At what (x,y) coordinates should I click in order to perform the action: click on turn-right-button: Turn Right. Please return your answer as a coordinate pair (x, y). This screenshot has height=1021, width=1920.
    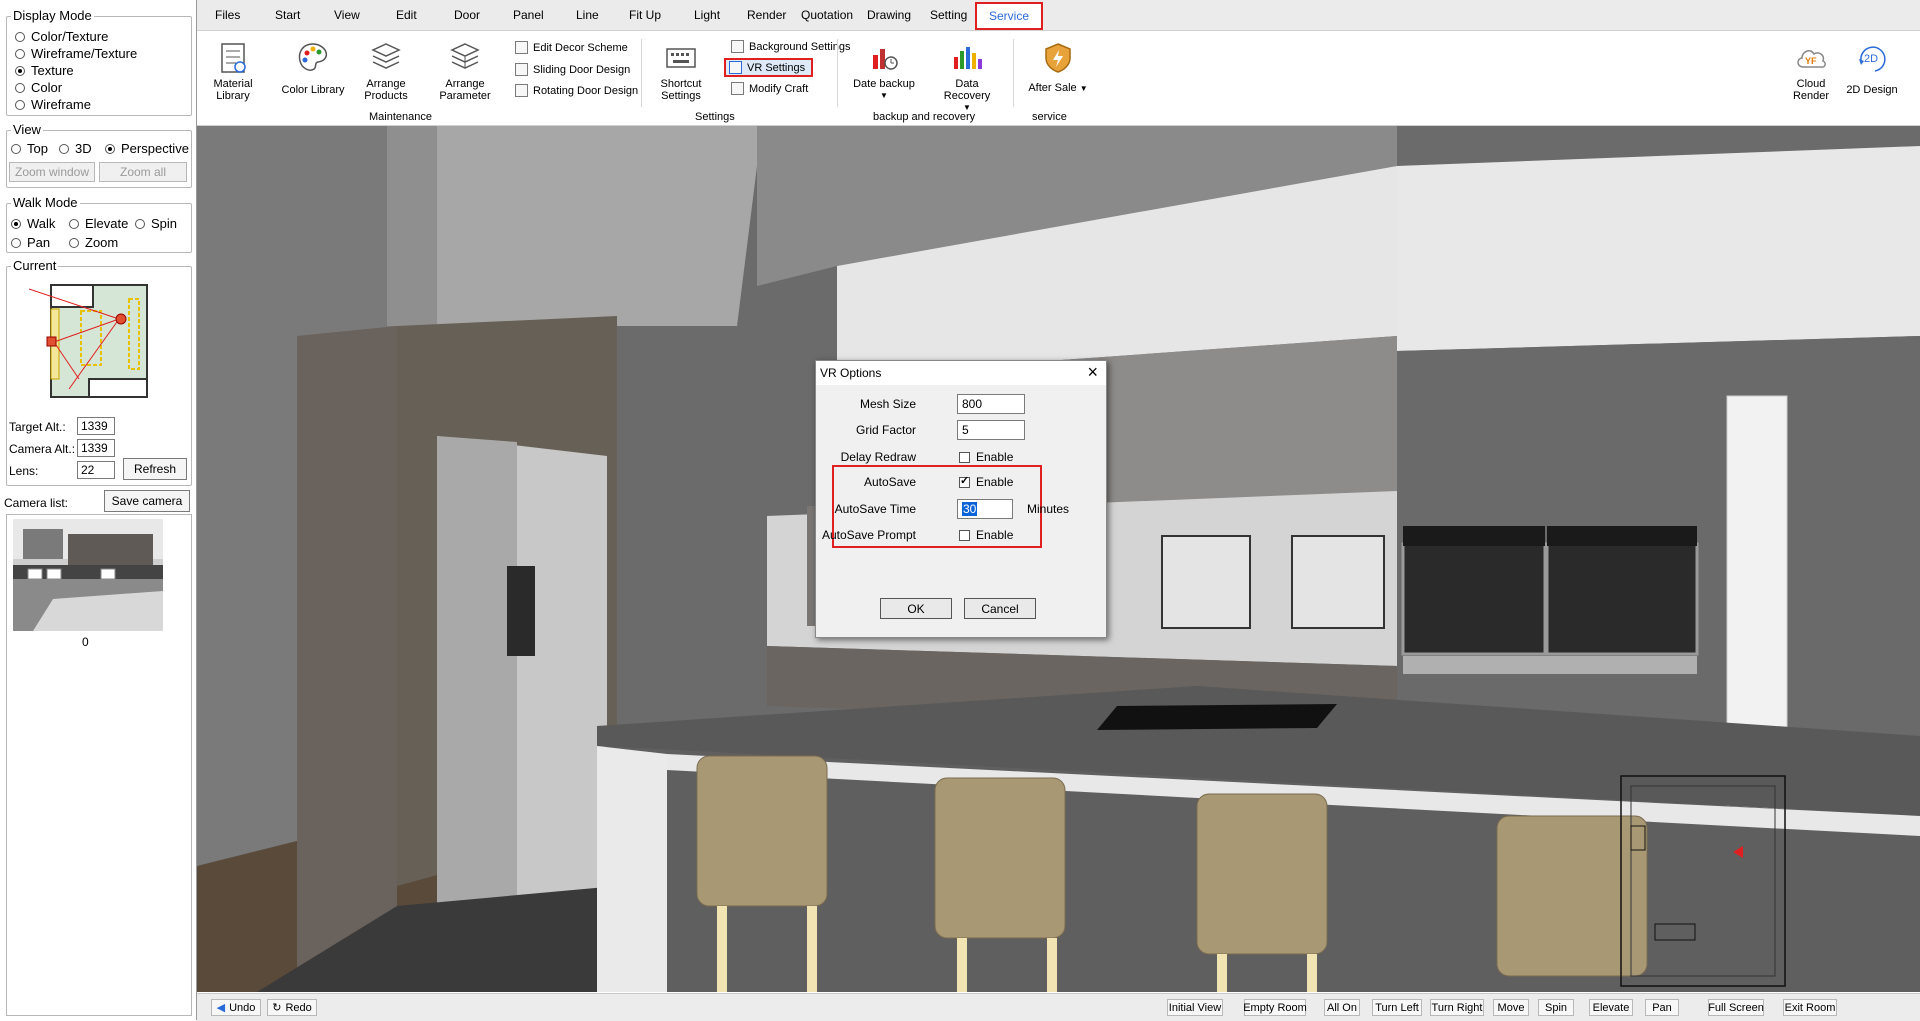
    Looking at the image, I should click on (1457, 1007).